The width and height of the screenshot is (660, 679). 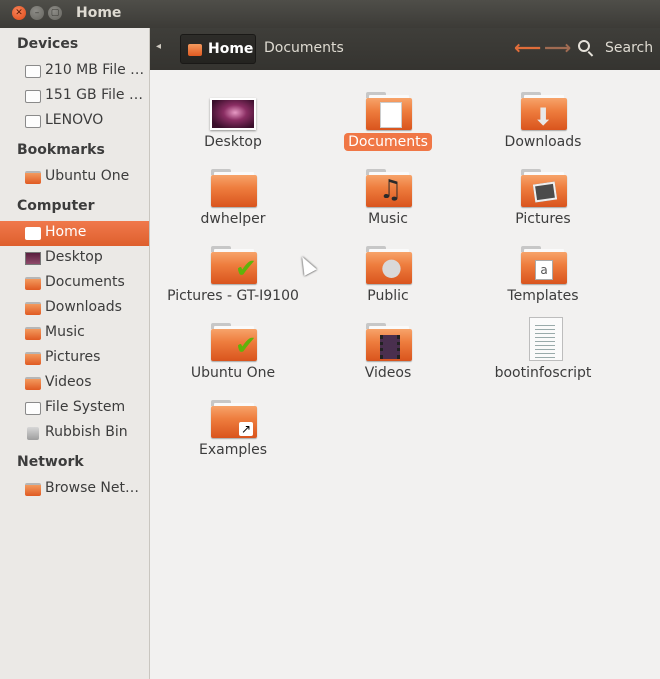 I want to click on sidebar-item-downloads: Downloads, so click(x=74, y=308).